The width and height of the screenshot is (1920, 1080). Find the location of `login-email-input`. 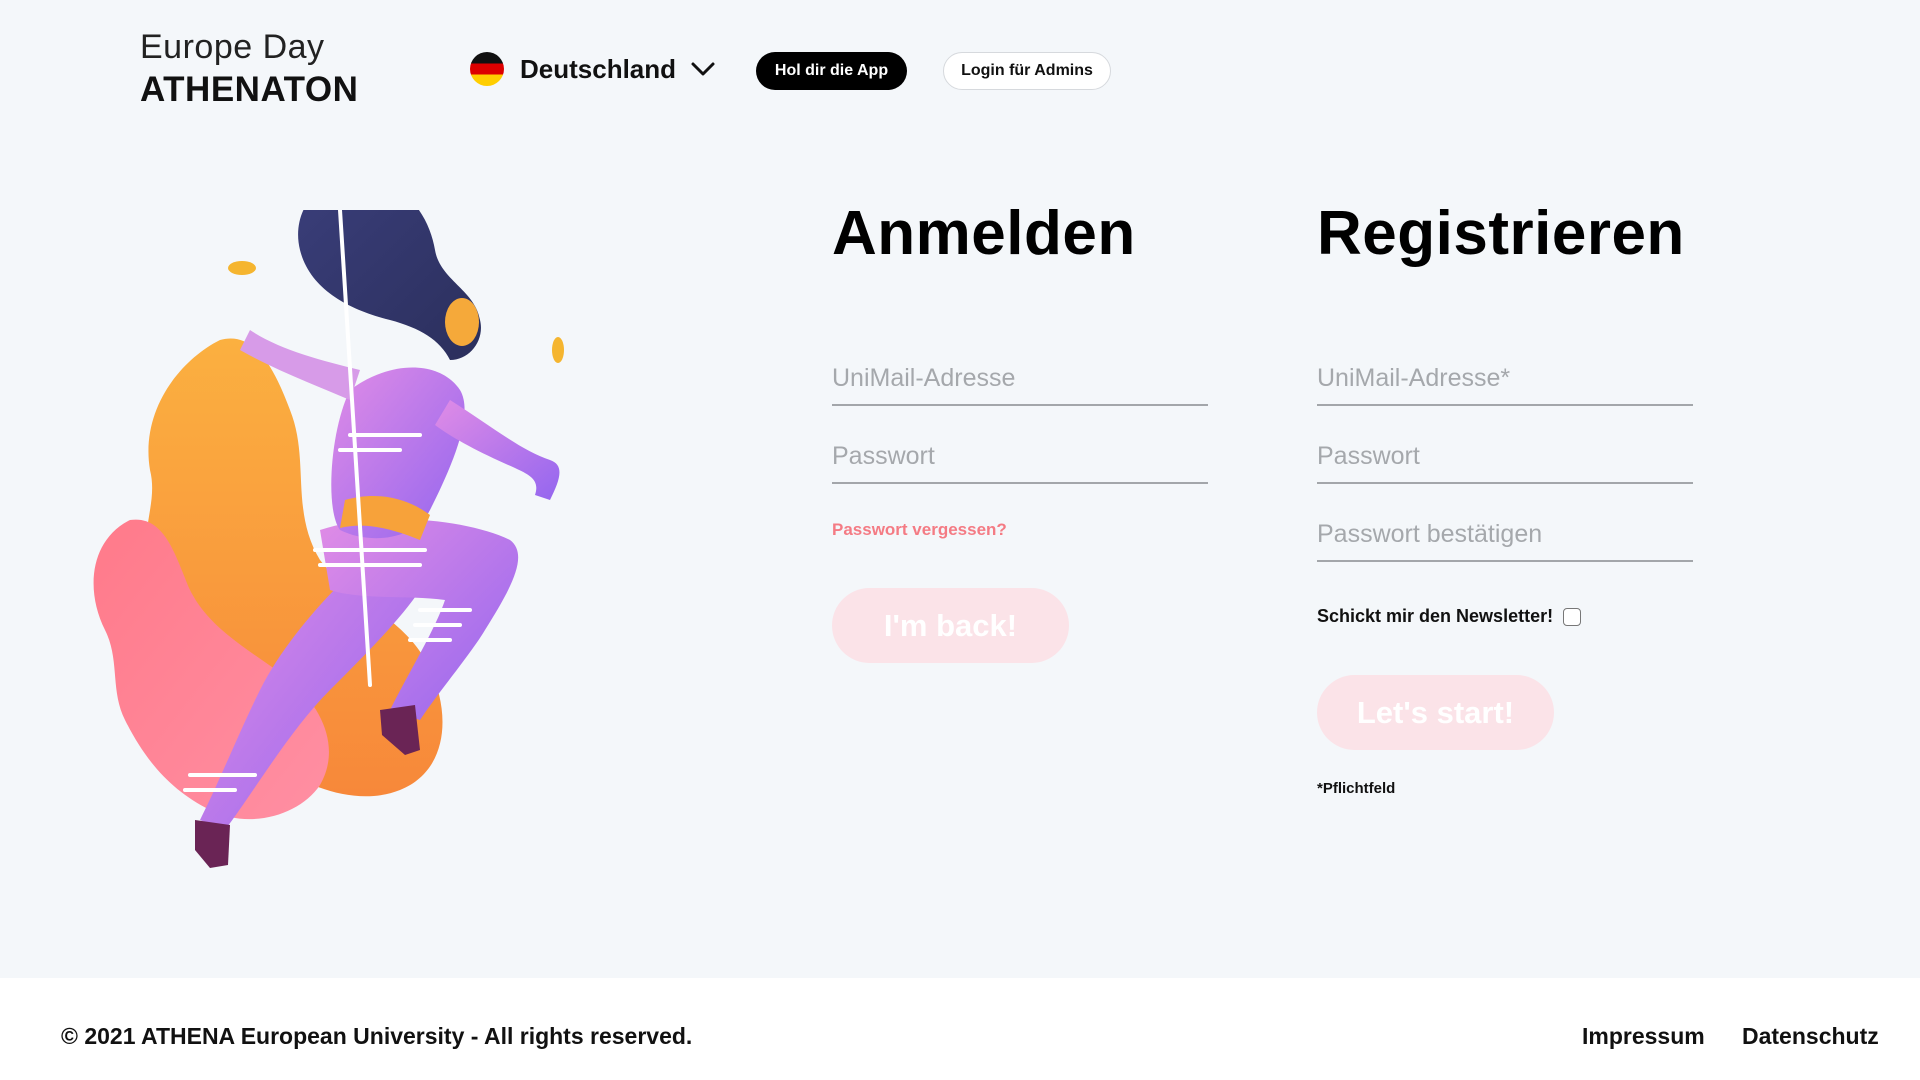

login-email-input is located at coordinates (1020, 383).